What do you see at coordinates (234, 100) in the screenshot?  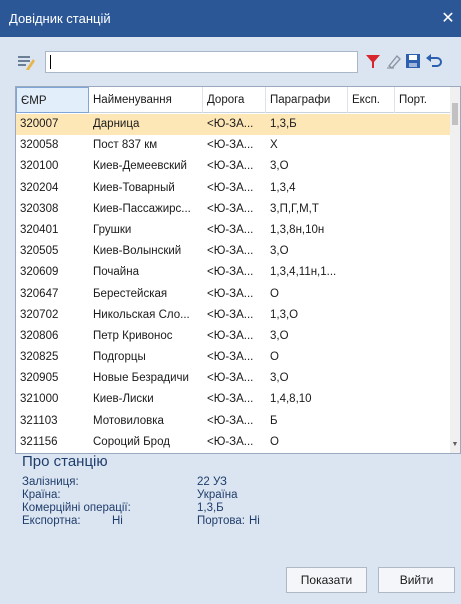 I see `column-header-railway: Дорога` at bounding box center [234, 100].